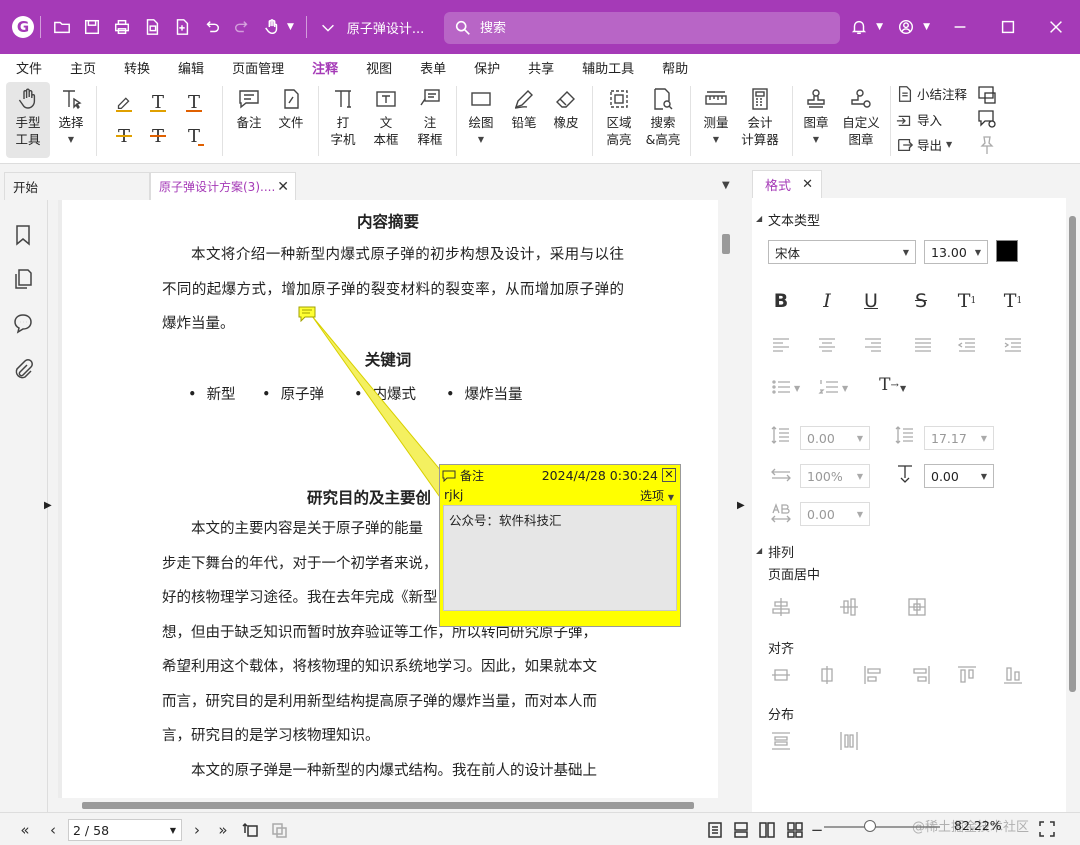 This screenshot has height=845, width=1080. What do you see at coordinates (28, 120) in the screenshot?
I see `hand-tool-button: 手型 工具` at bounding box center [28, 120].